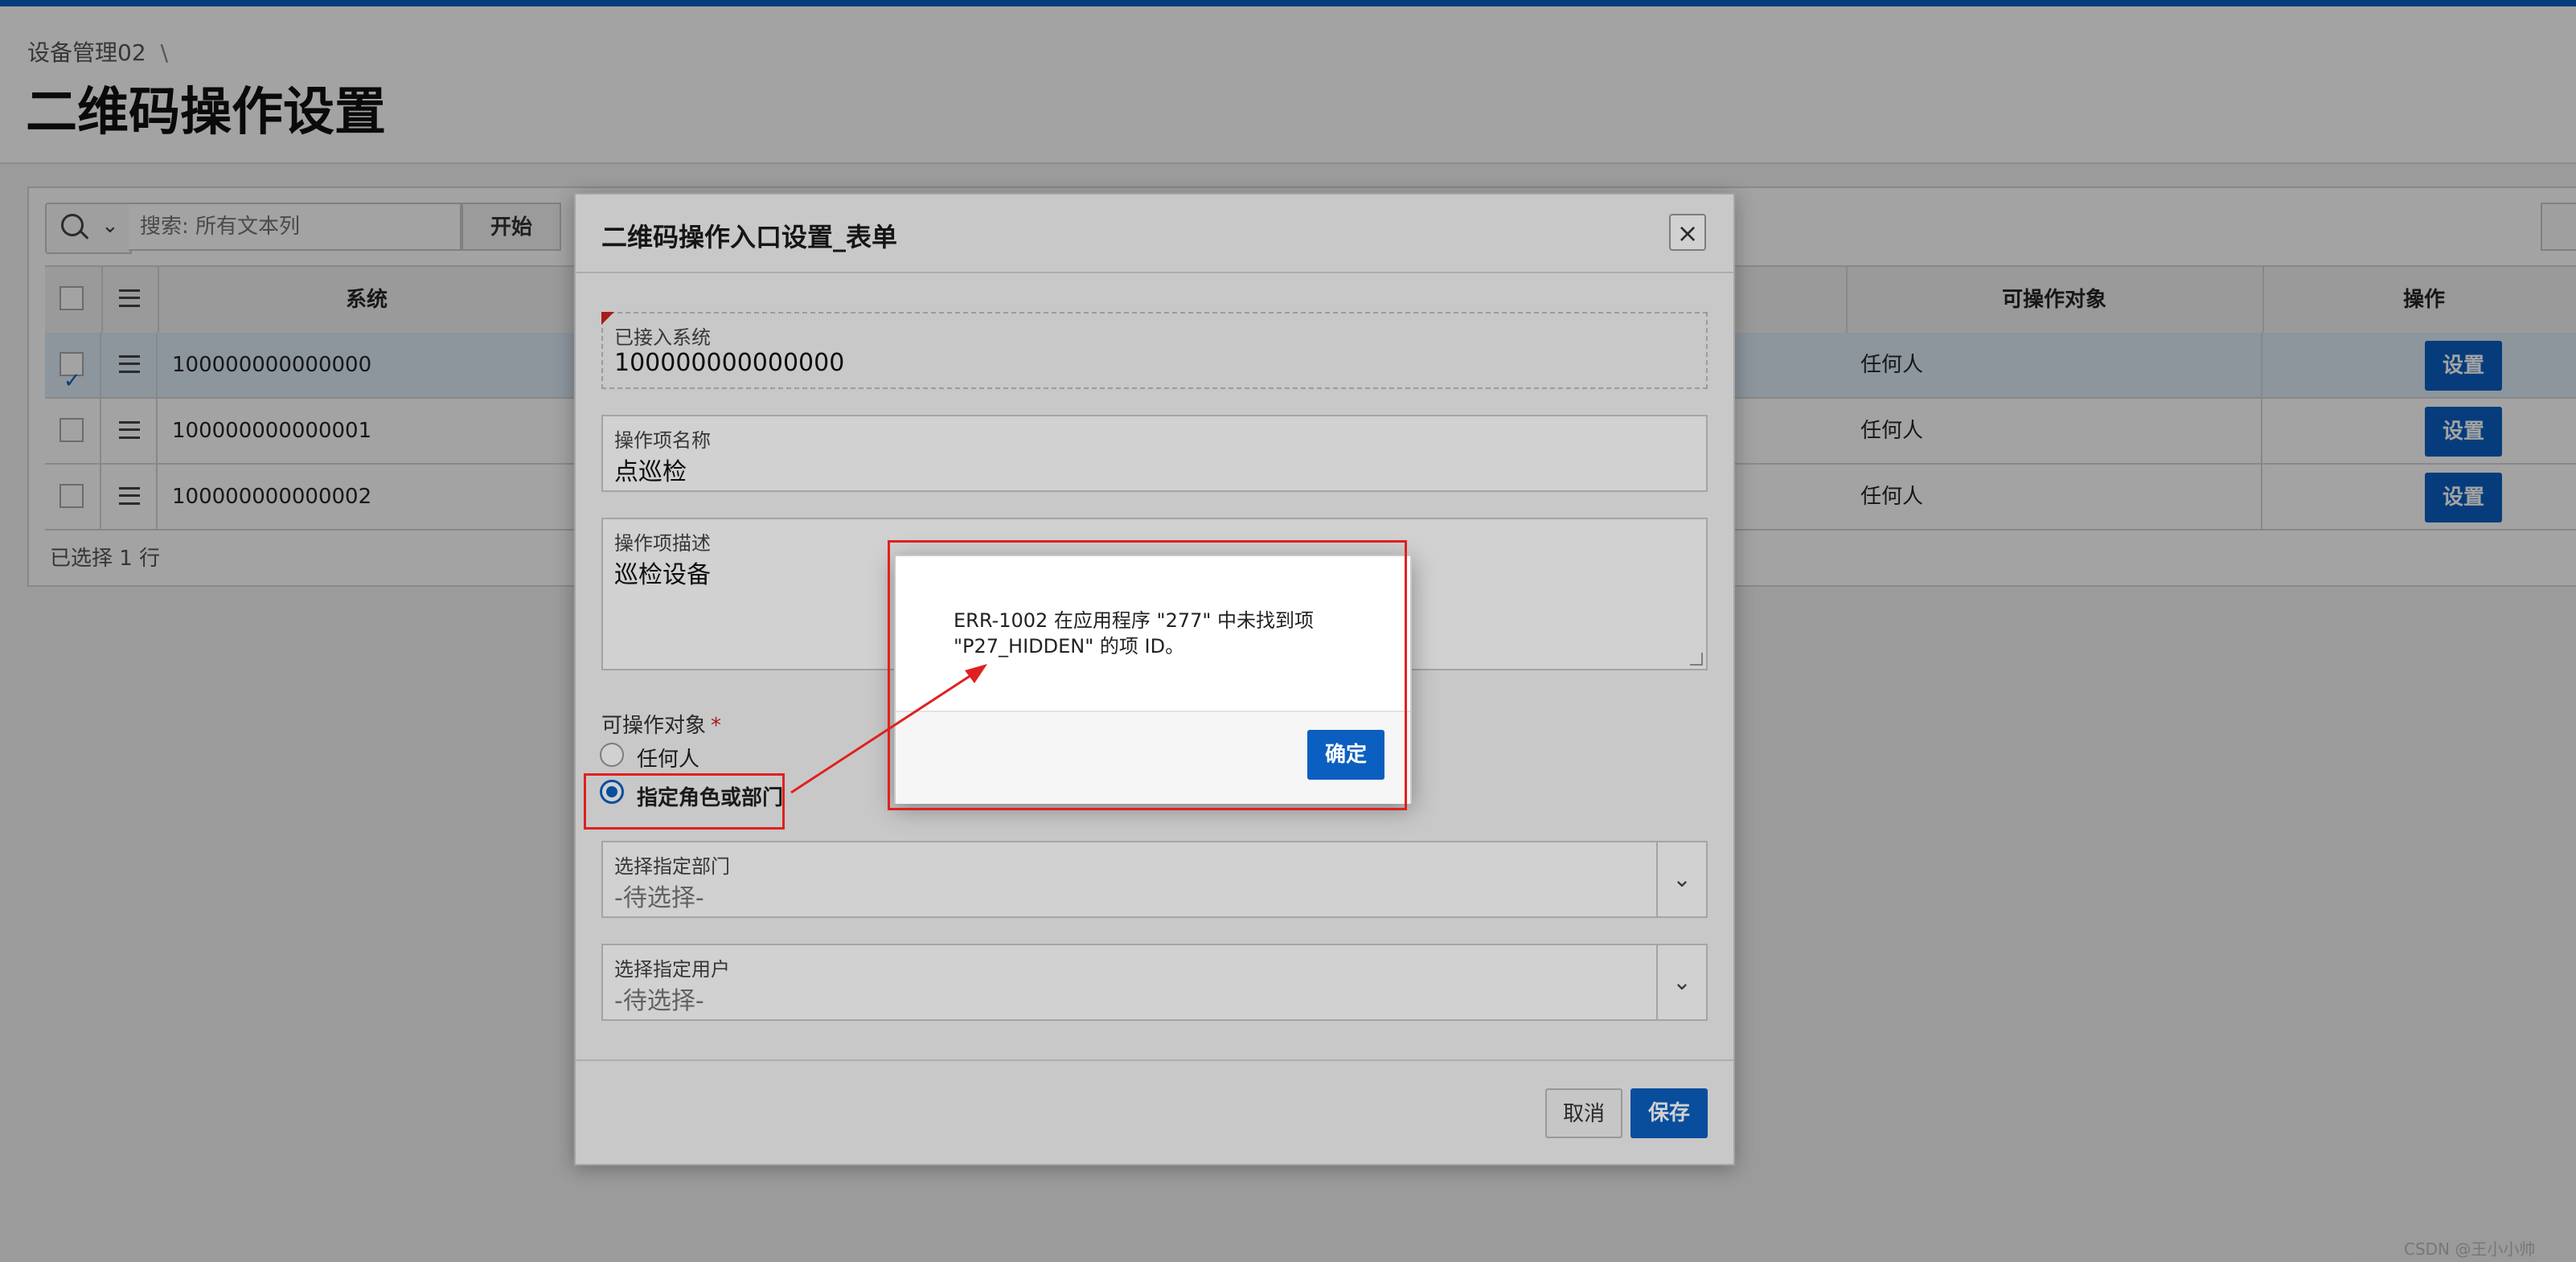  I want to click on annotation-arrow-head, so click(976, 673).